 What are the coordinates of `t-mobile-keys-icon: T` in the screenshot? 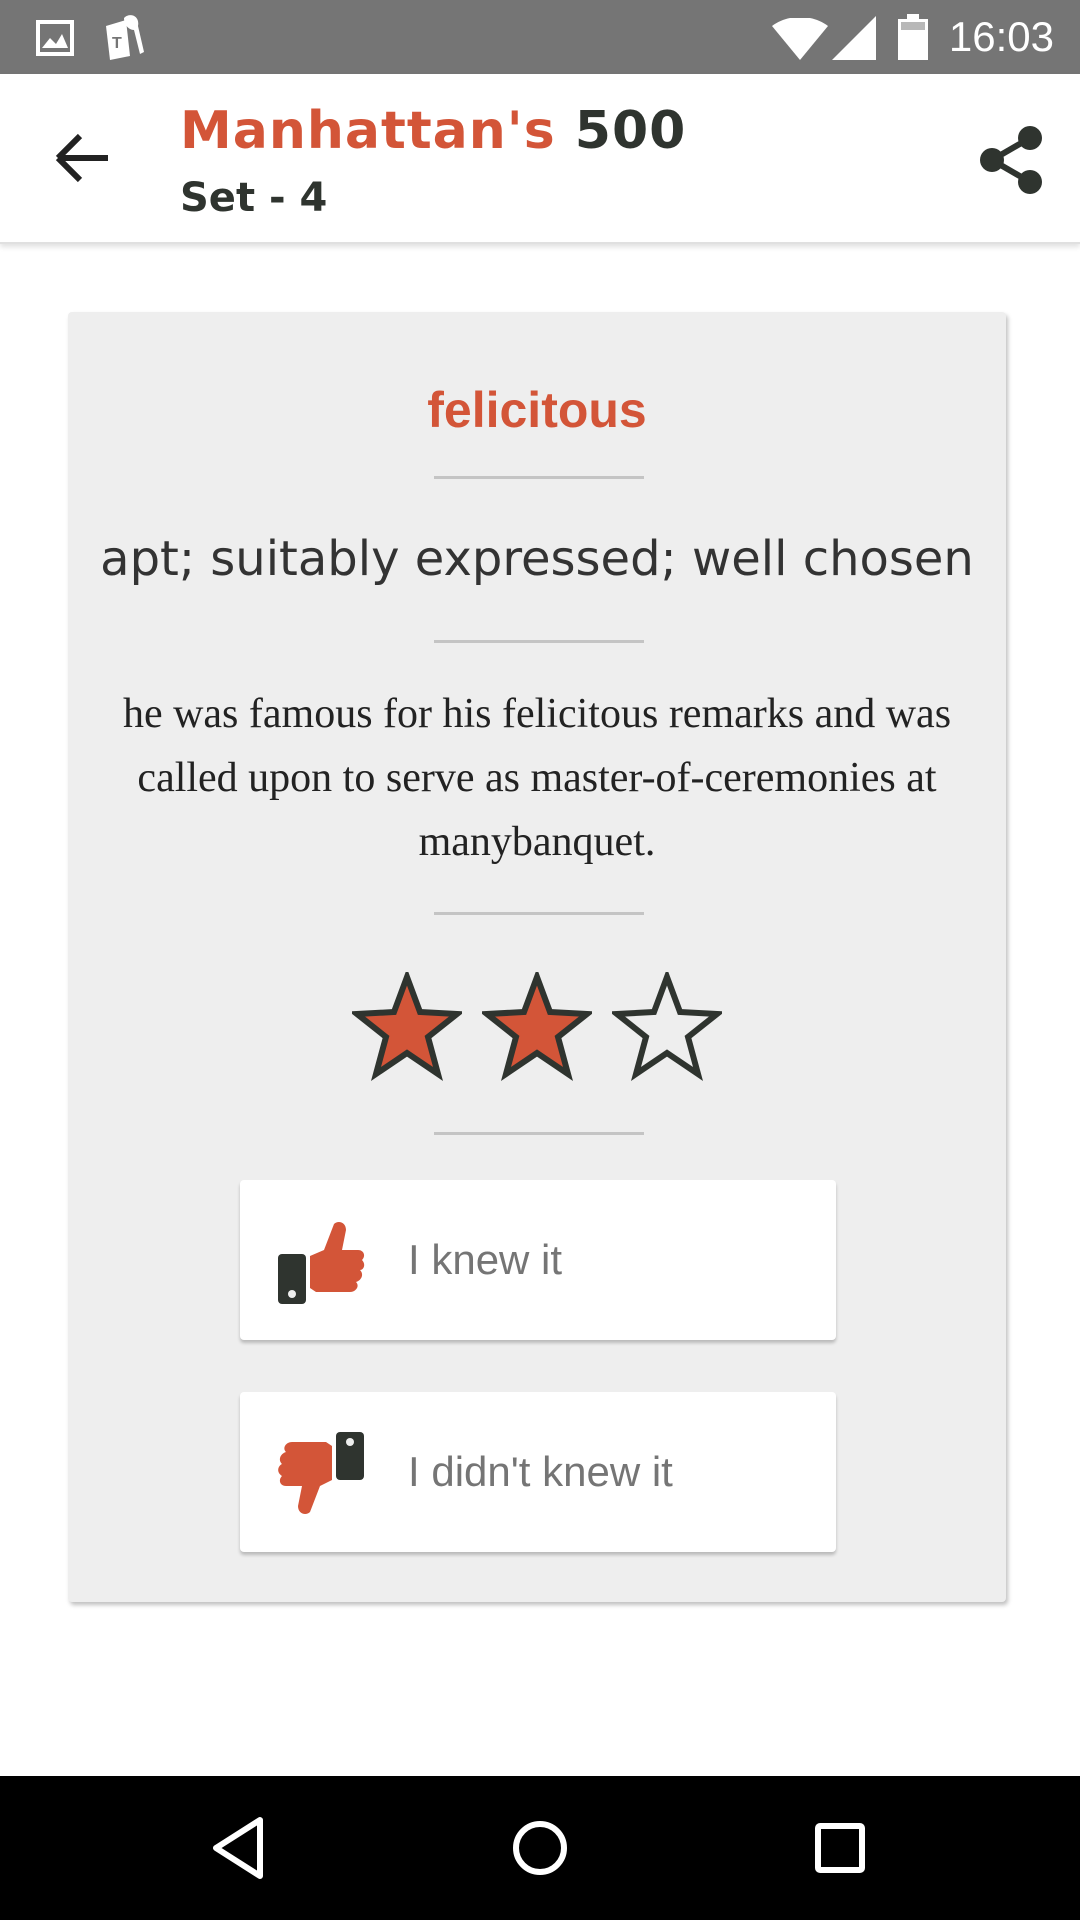 It's located at (125, 37).